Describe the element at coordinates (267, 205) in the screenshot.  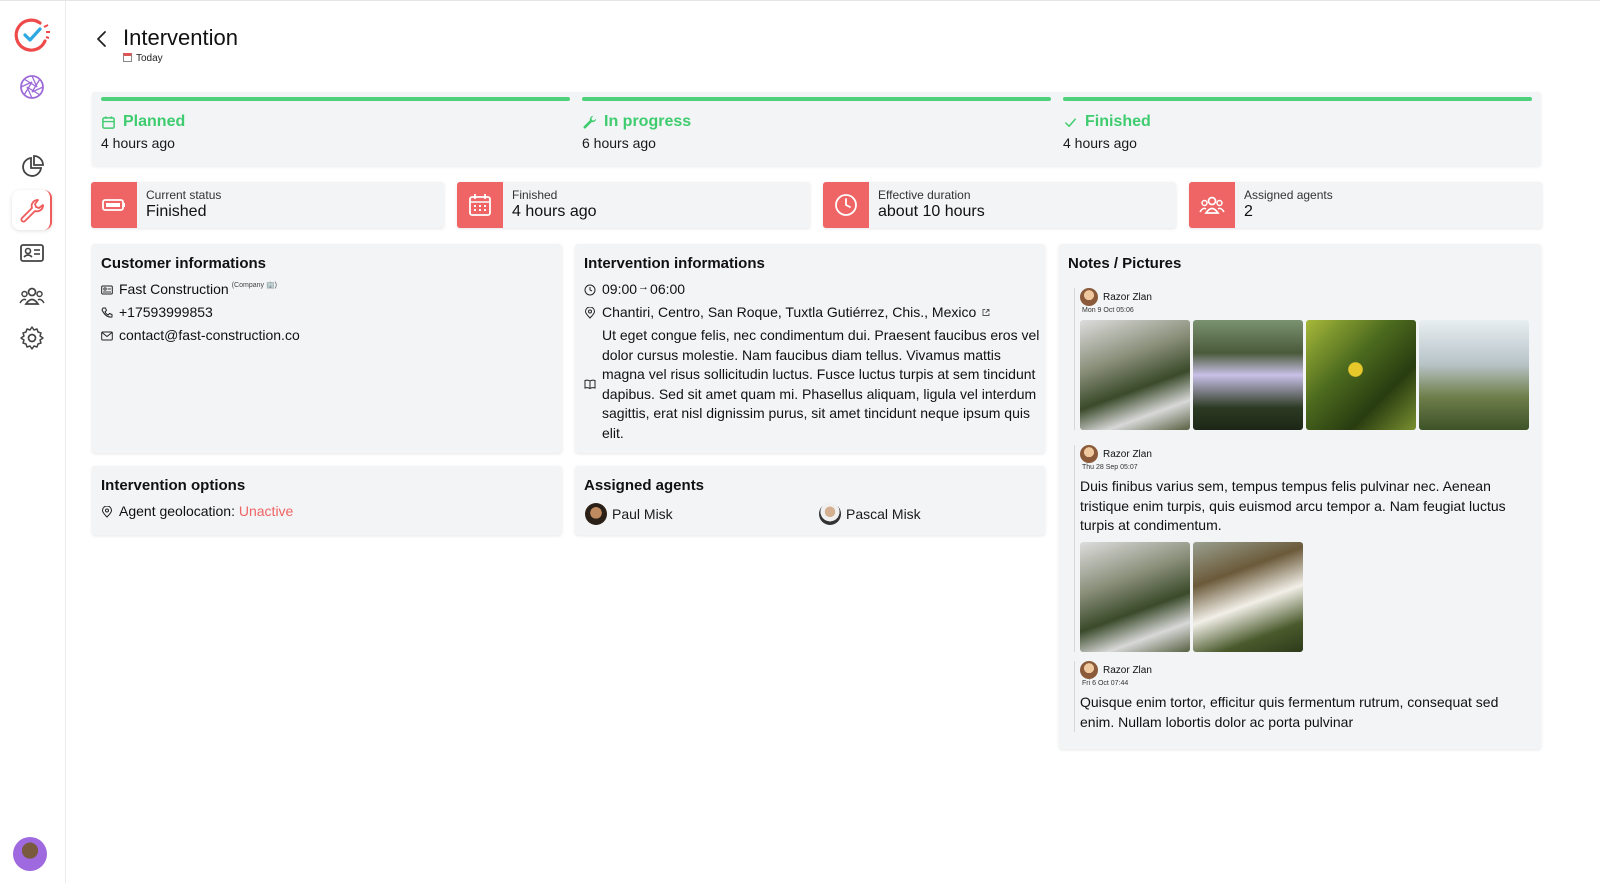
I see `stat-current-status: Current status Finished` at that location.